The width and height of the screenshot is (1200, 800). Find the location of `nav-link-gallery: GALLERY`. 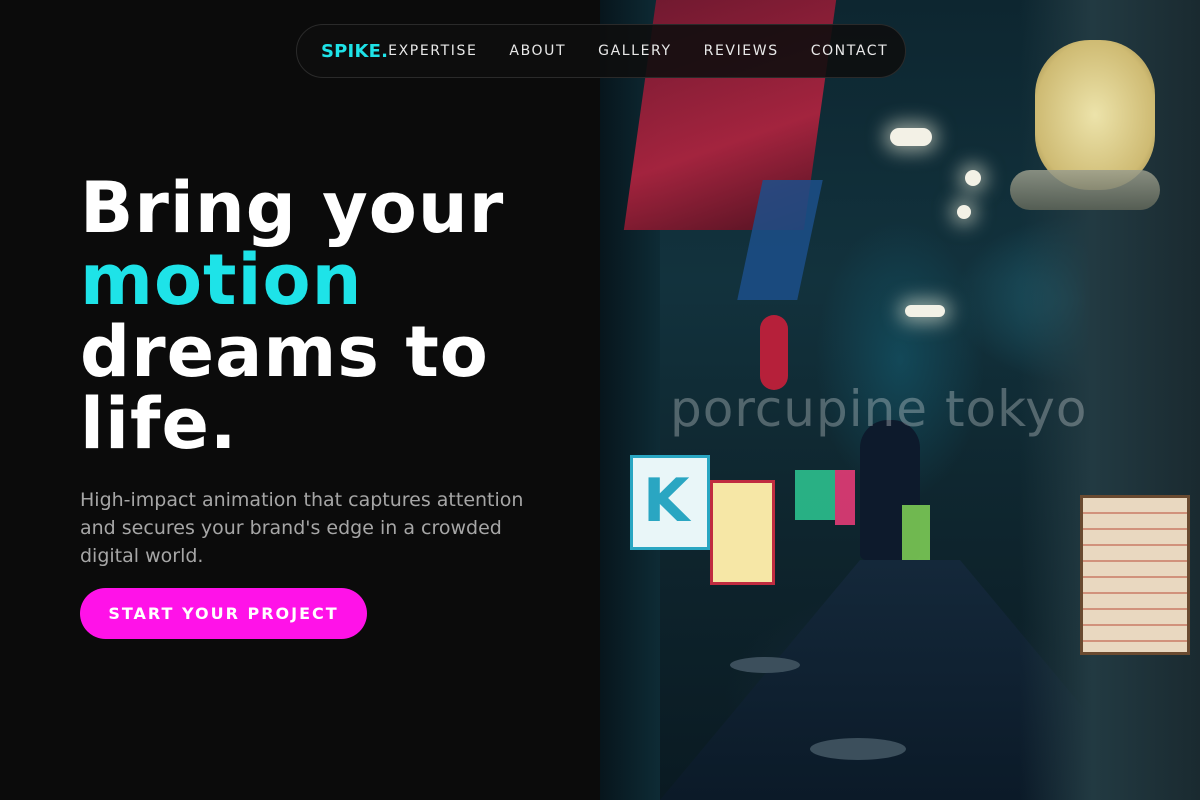

nav-link-gallery: GALLERY is located at coordinates (634, 51).